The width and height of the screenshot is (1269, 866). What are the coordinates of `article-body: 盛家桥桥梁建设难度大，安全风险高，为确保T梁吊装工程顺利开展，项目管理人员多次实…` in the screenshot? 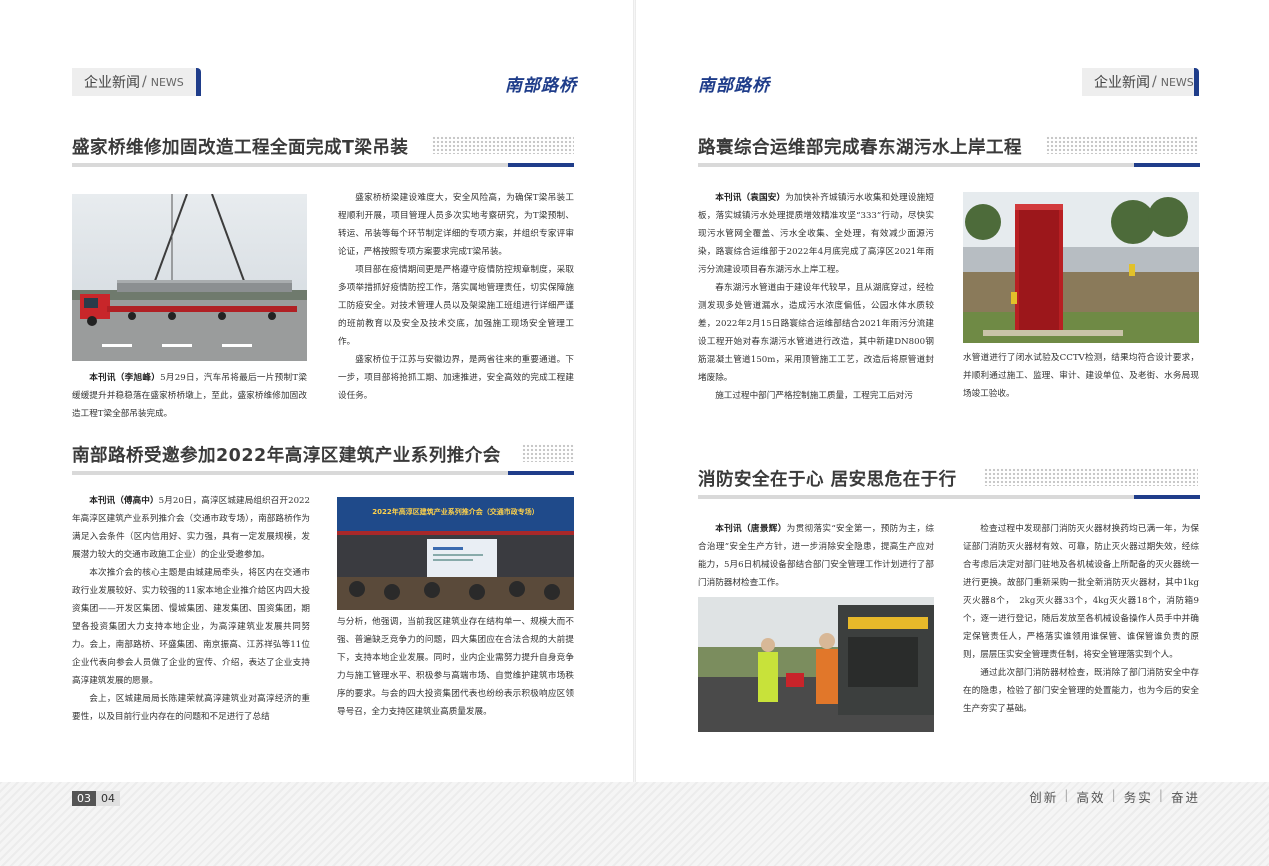 It's located at (456, 297).